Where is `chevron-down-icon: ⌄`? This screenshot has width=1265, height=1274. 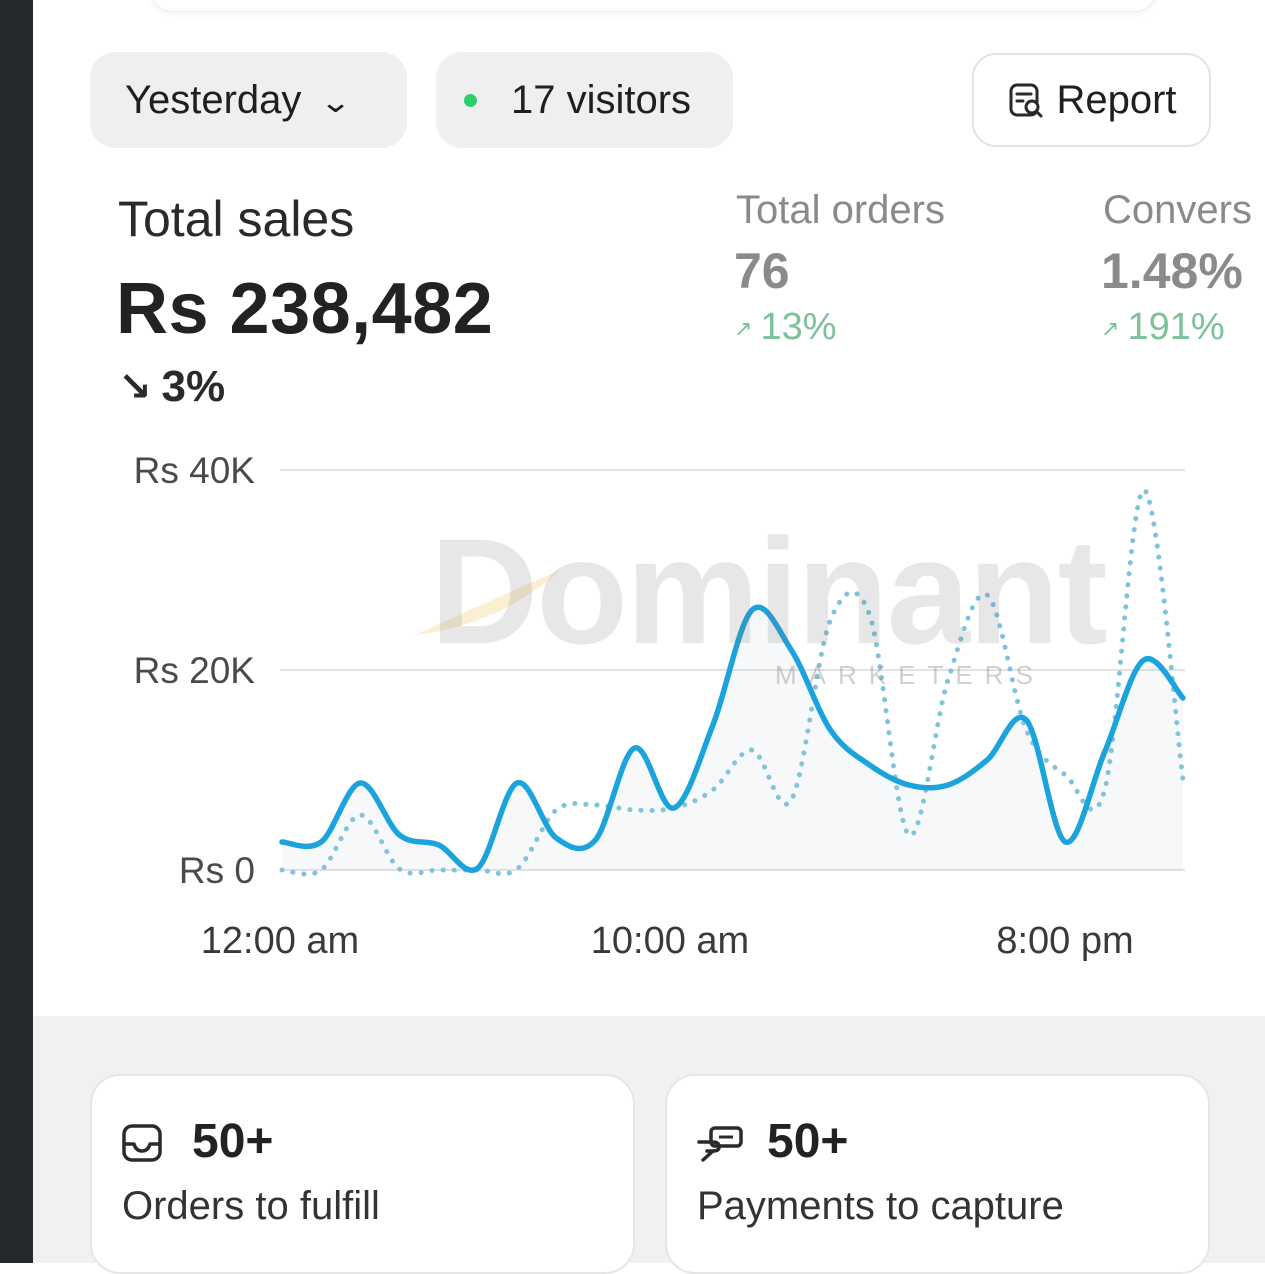 chevron-down-icon: ⌄ is located at coordinates (336, 102).